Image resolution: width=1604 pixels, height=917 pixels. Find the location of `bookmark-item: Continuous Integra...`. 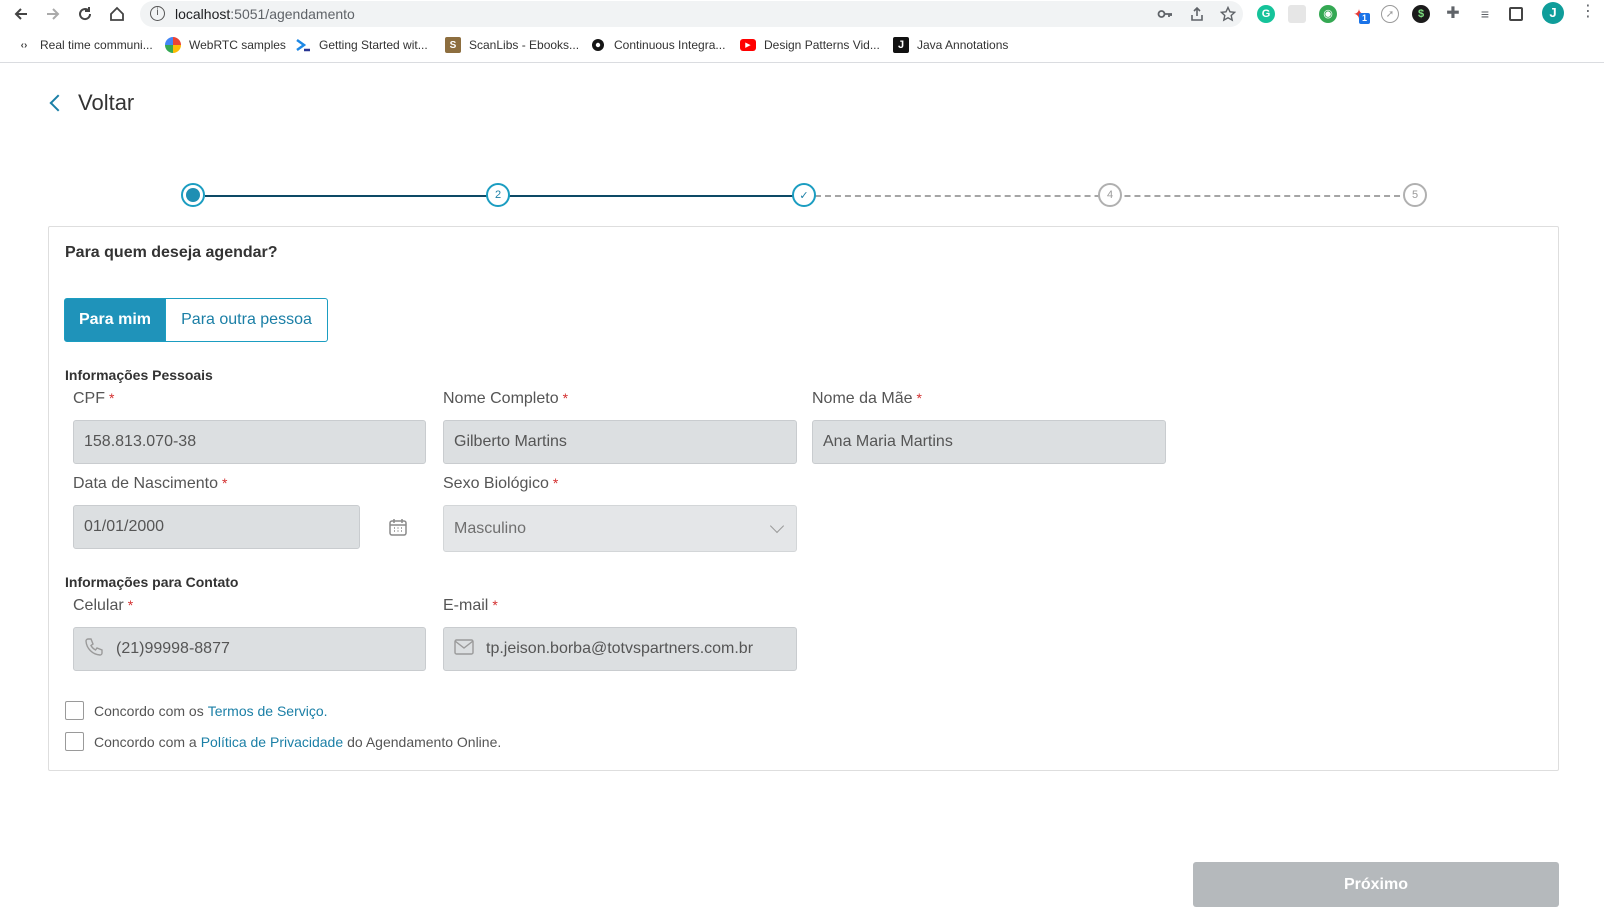

bookmark-item: Continuous Integra... is located at coordinates (657, 45).